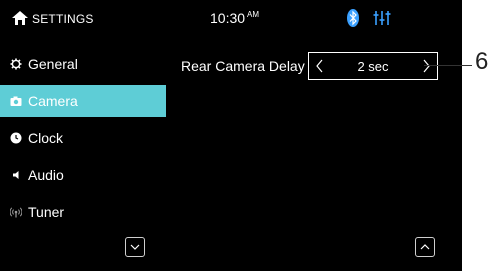 The width and height of the screenshot is (502, 271). What do you see at coordinates (253, 15) in the screenshot?
I see `clock-ampm: AM` at bounding box center [253, 15].